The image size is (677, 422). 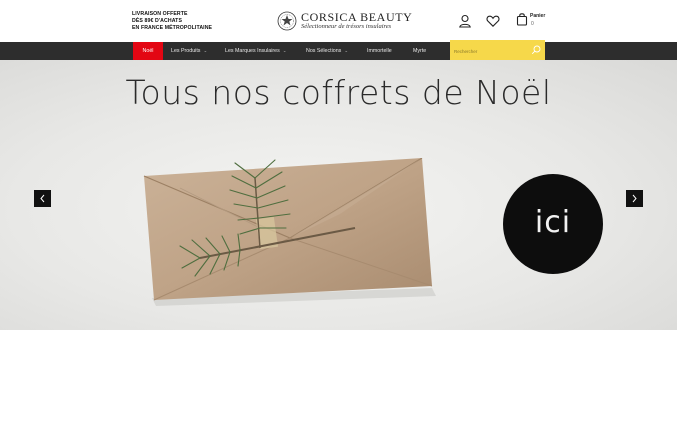 I want to click on nav-item-label: Noël, so click(x=148, y=51).